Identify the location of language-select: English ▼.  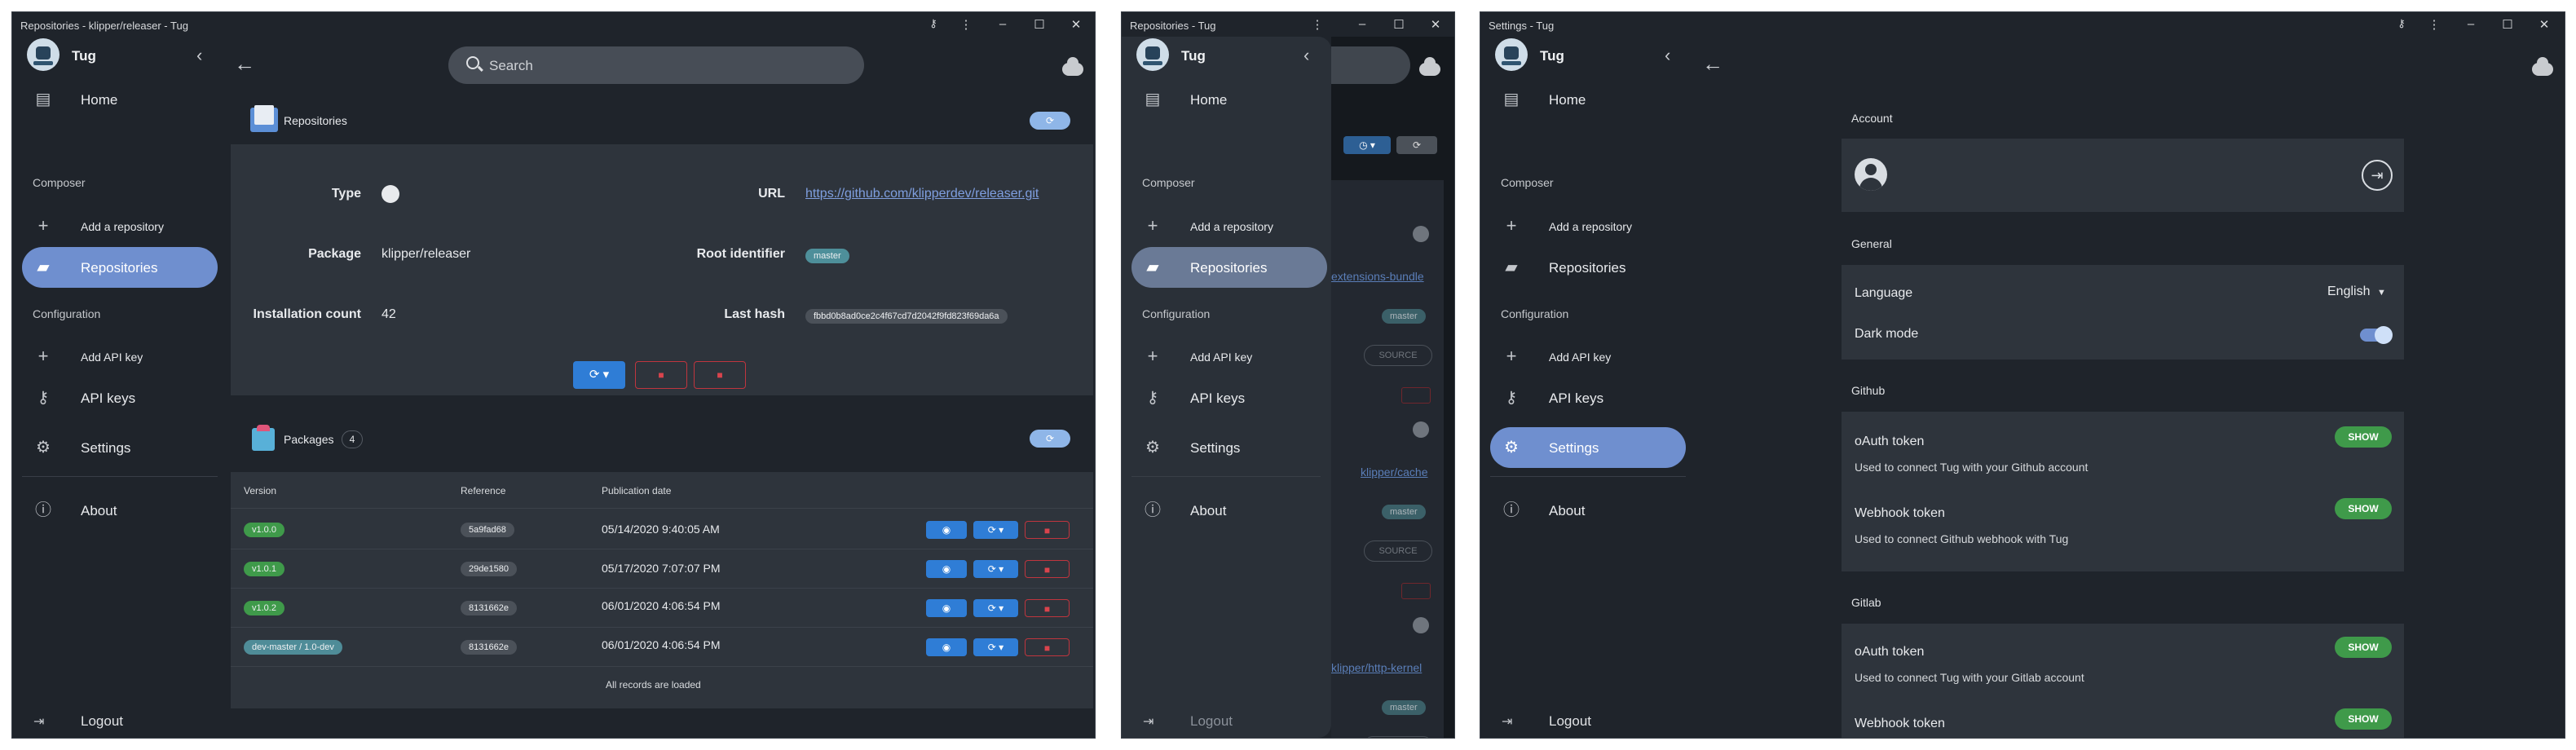
(2360, 292).